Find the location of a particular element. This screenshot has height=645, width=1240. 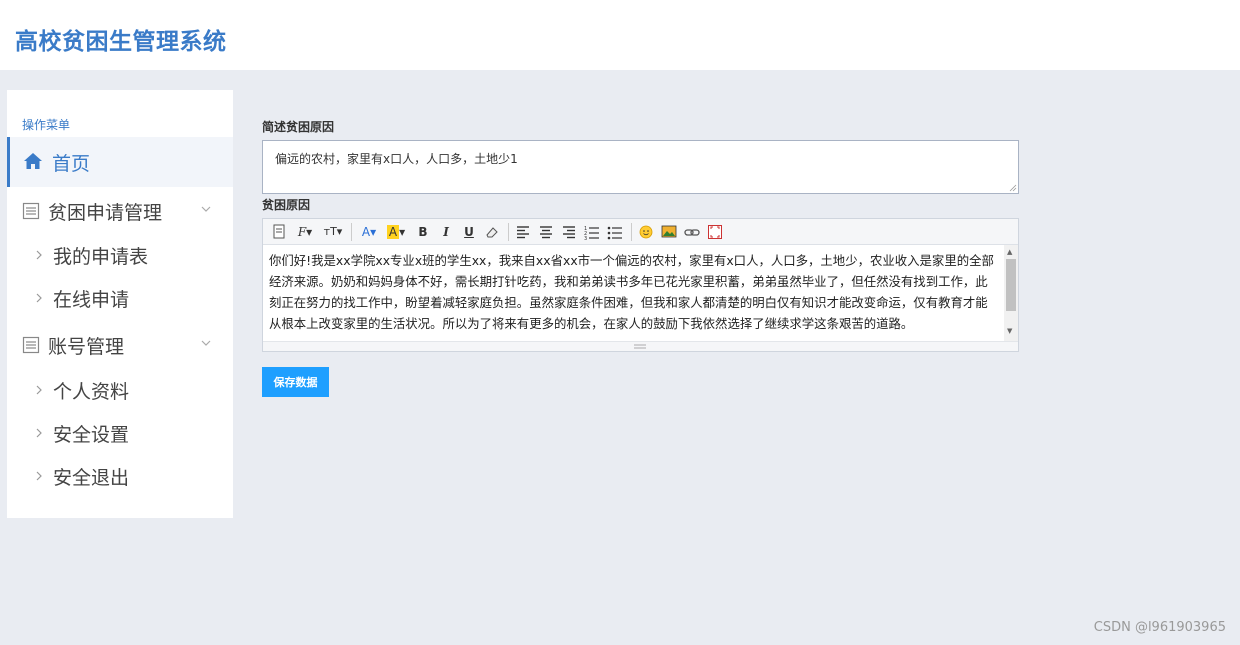

app-header: 高校贫困生管理系统 is located at coordinates (620, 35).